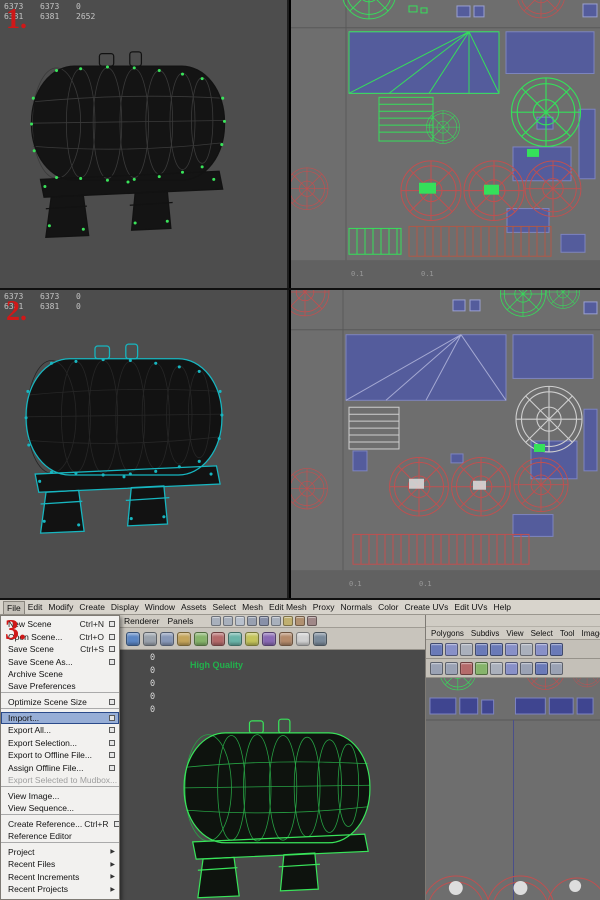 This screenshot has width=600, height=900. Describe the element at coordinates (549, 419) in the screenshot. I see `uv-shell-gray-wheel-large` at that location.